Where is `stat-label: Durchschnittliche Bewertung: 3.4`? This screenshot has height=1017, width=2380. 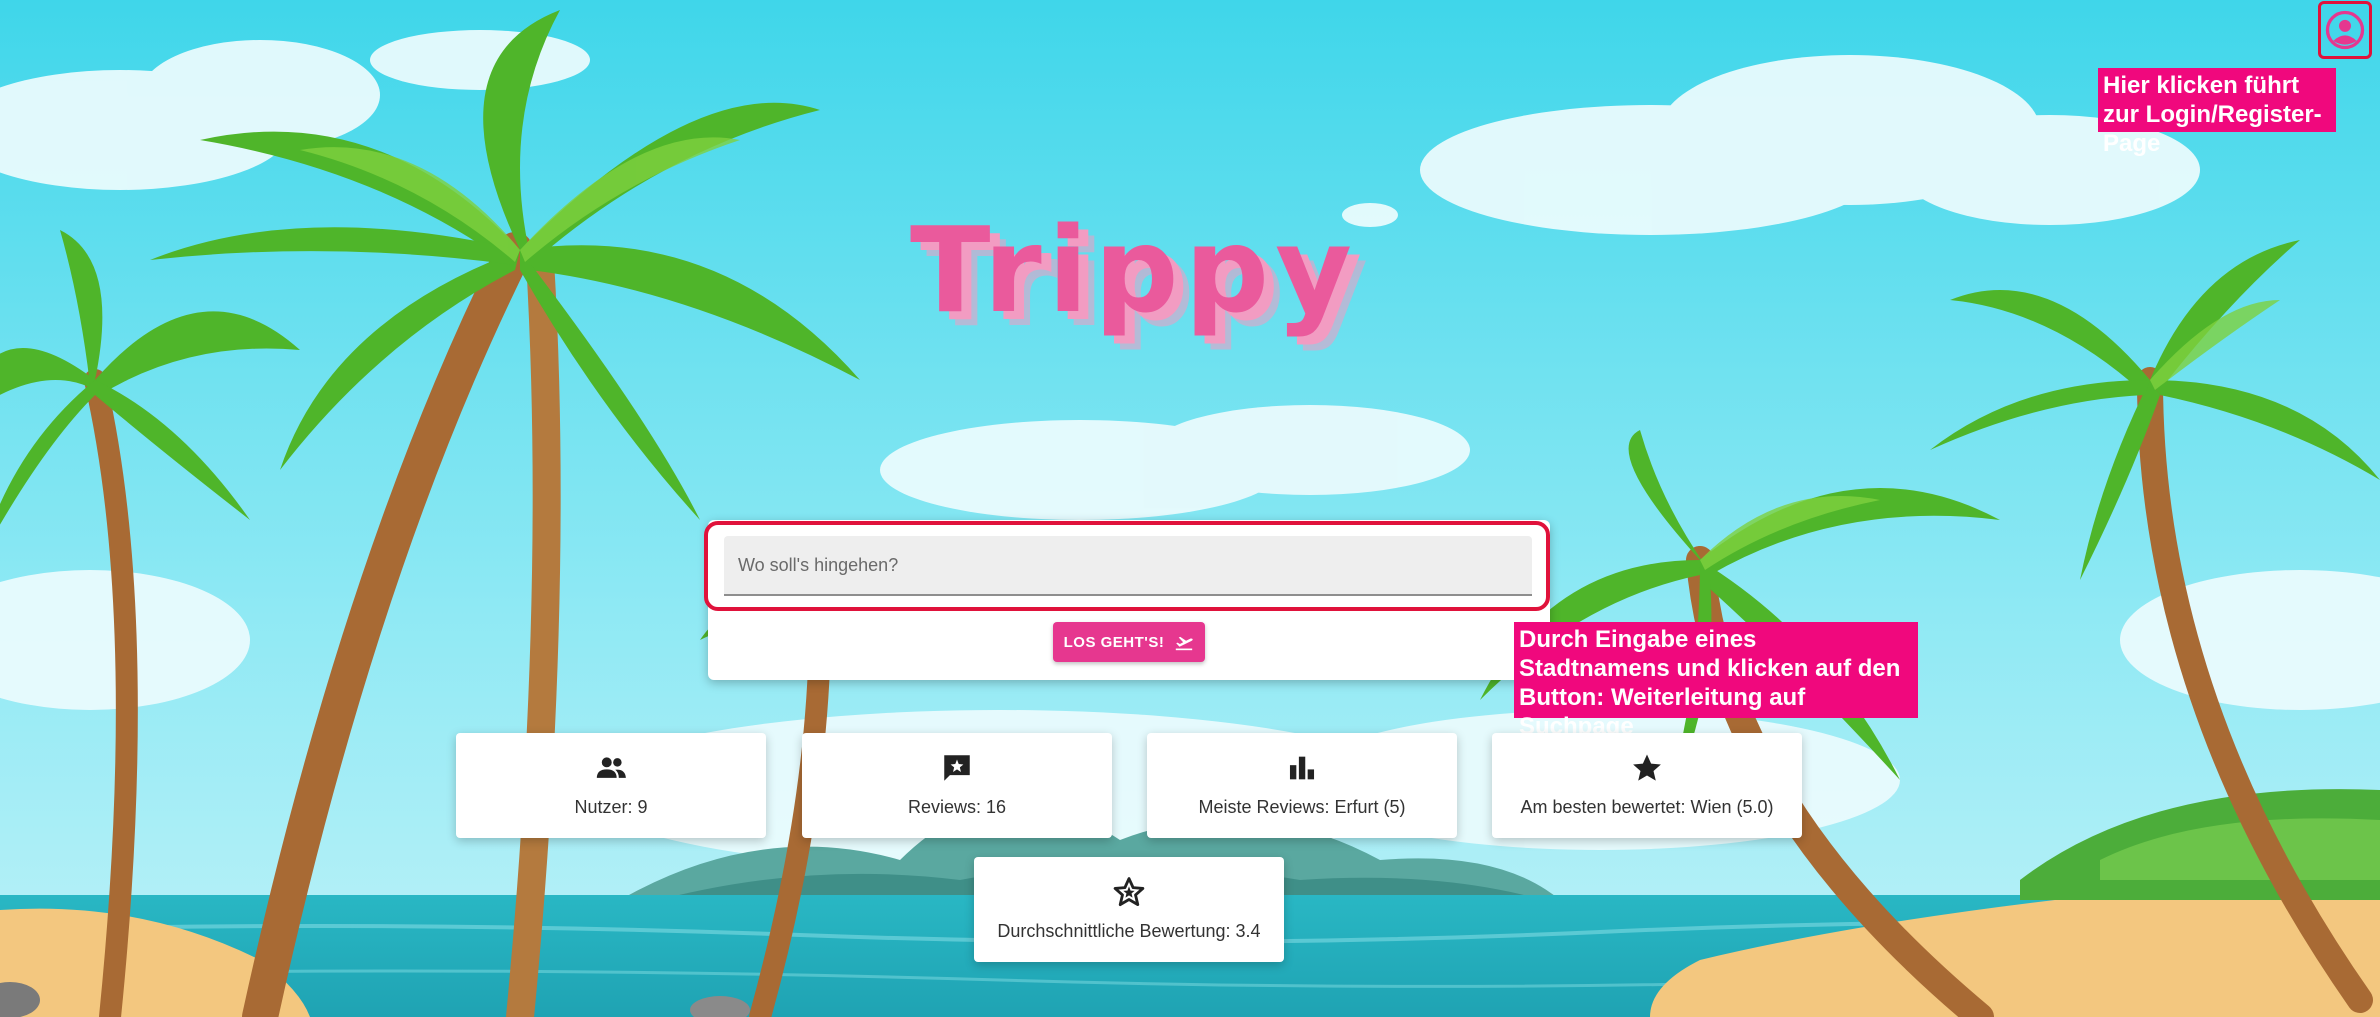
stat-label: Durchschnittliche Bewertung: 3.4 is located at coordinates (1129, 931).